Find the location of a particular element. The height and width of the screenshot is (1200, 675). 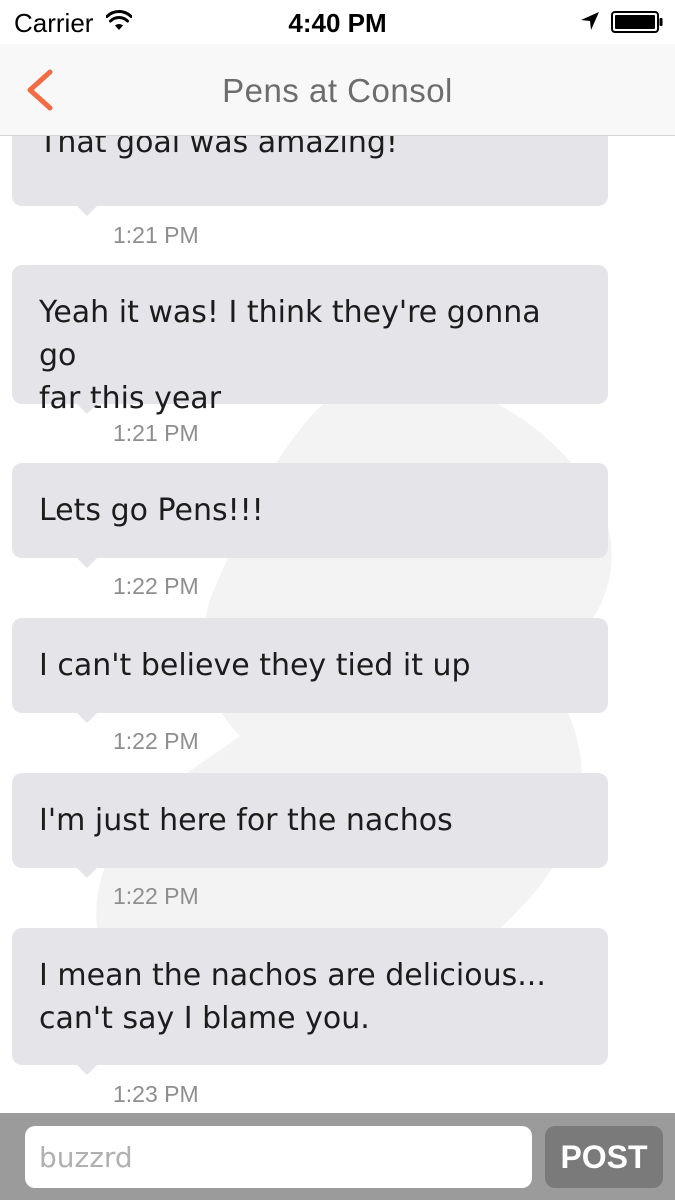

composer-bar: POST is located at coordinates (337, 1156).